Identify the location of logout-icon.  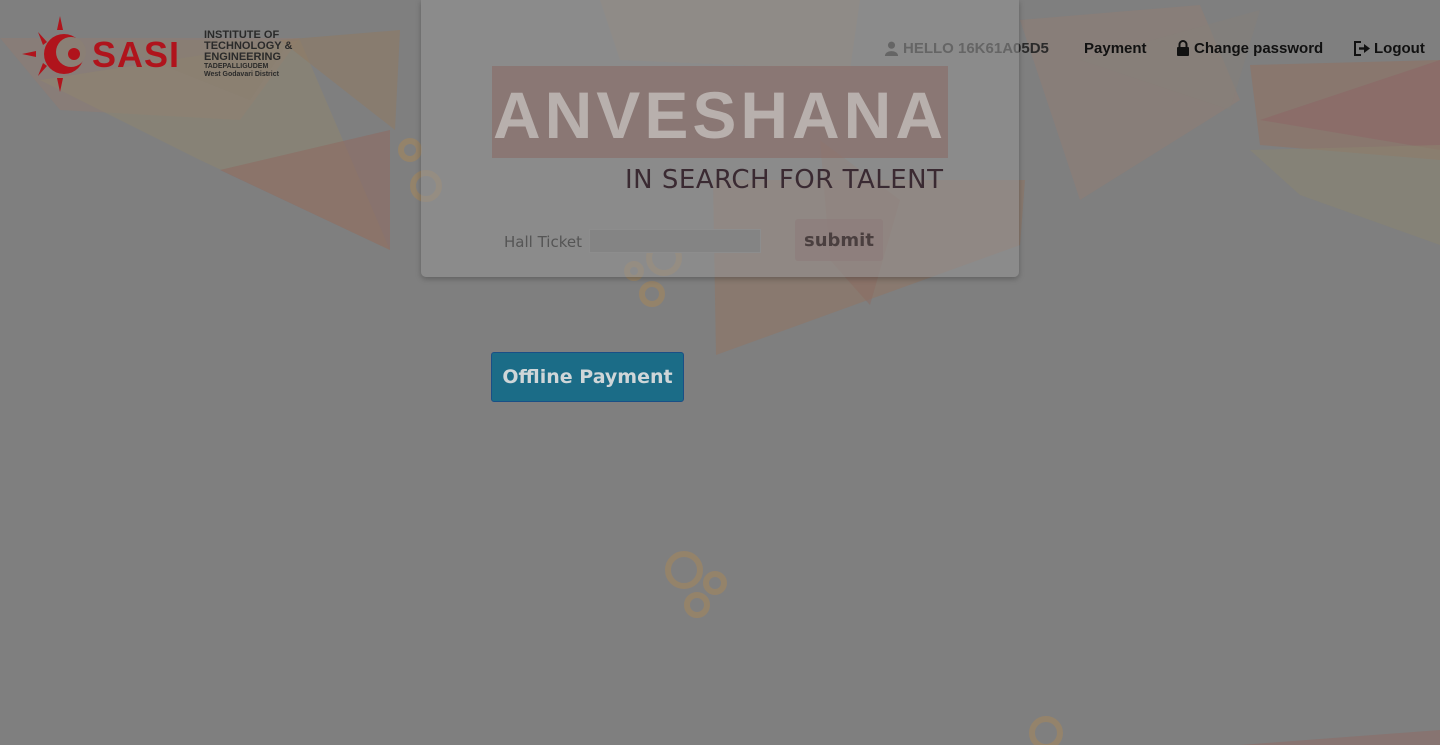
(1362, 48).